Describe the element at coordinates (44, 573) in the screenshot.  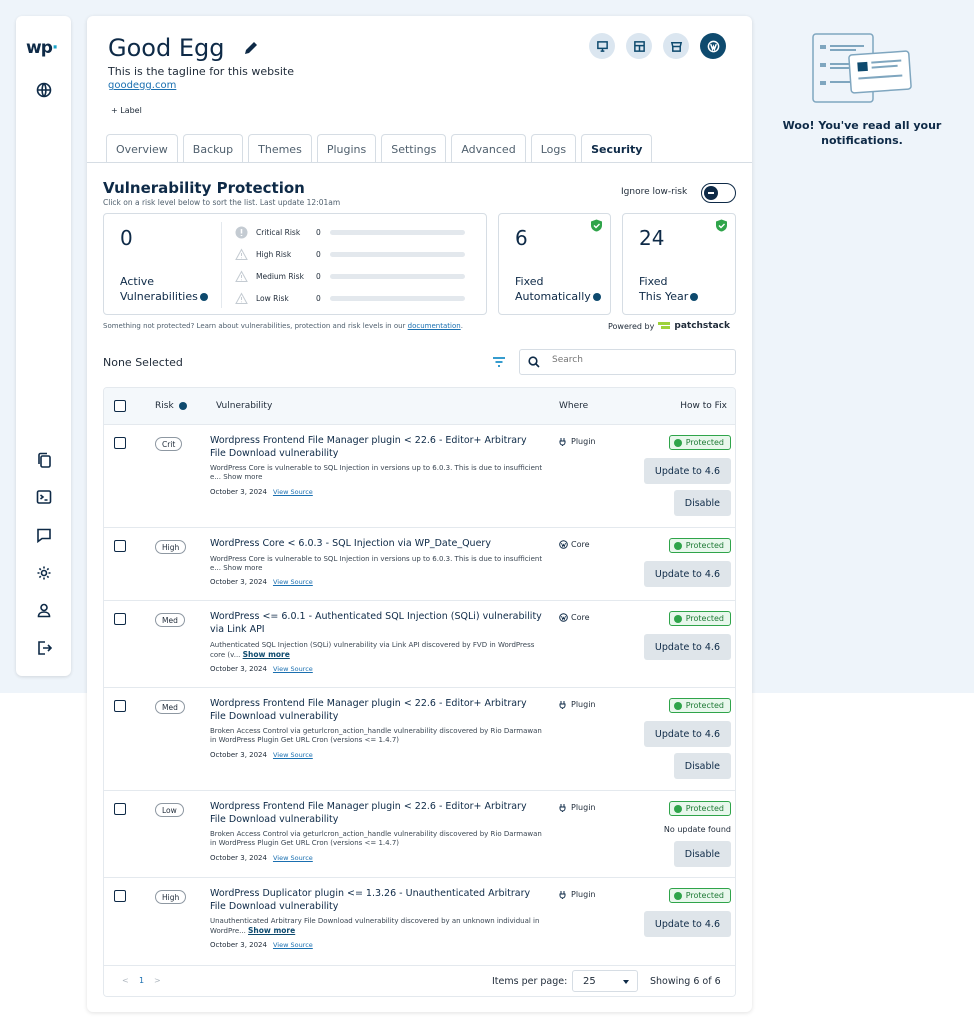
I see `gear-icon` at that location.